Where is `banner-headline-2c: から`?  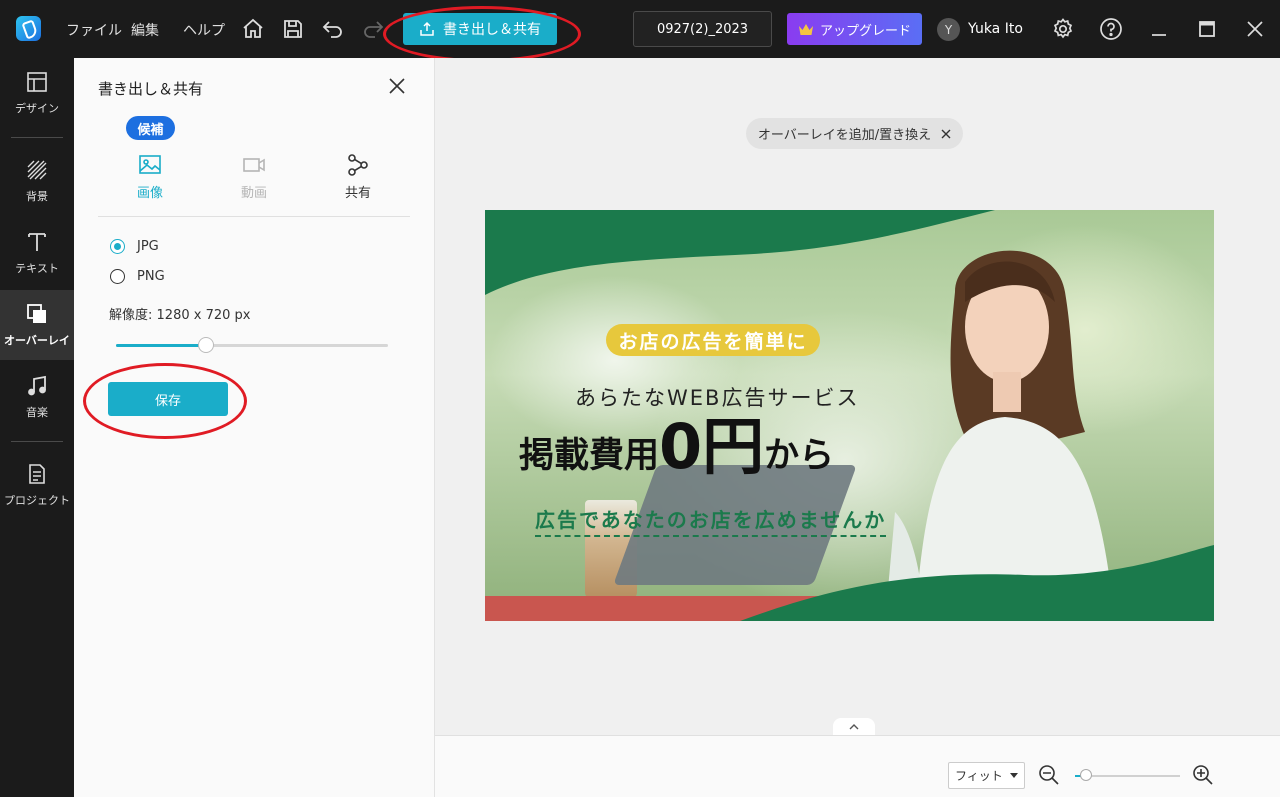
banner-headline-2c: から is located at coordinates (799, 456).